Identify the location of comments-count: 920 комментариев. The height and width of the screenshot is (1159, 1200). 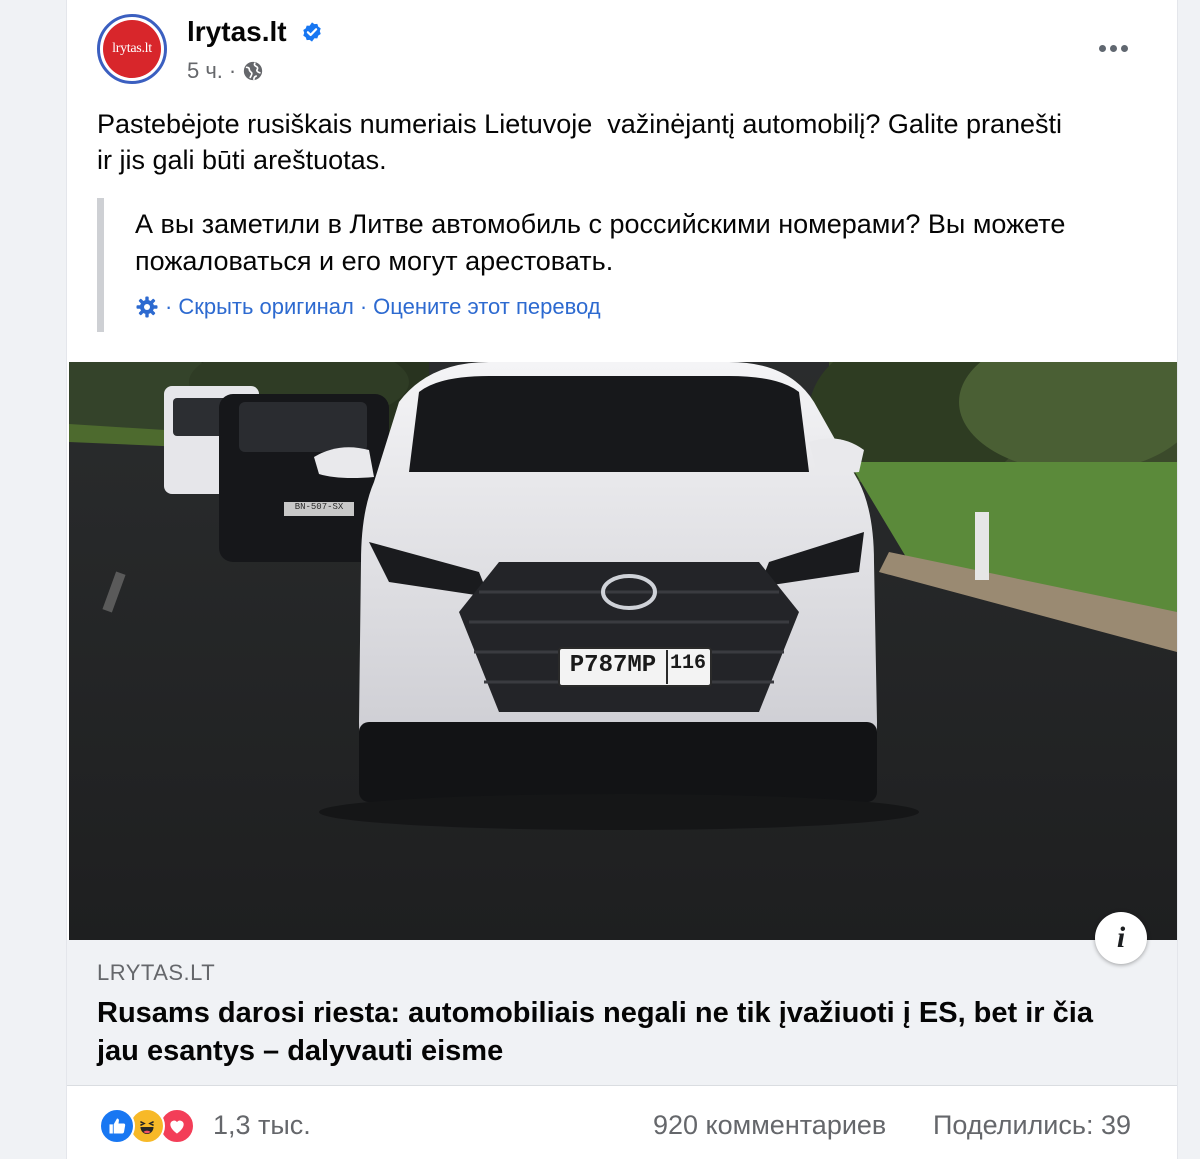
(769, 1125).